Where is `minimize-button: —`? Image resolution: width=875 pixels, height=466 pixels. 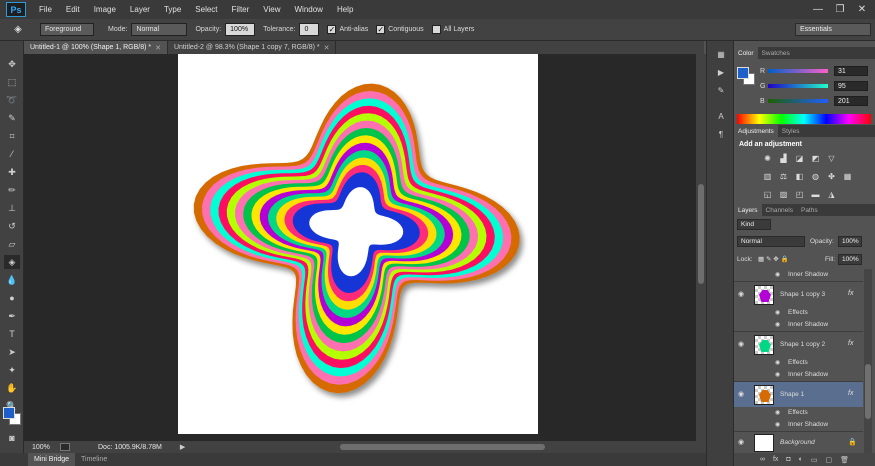 minimize-button: — is located at coordinates (818, 9).